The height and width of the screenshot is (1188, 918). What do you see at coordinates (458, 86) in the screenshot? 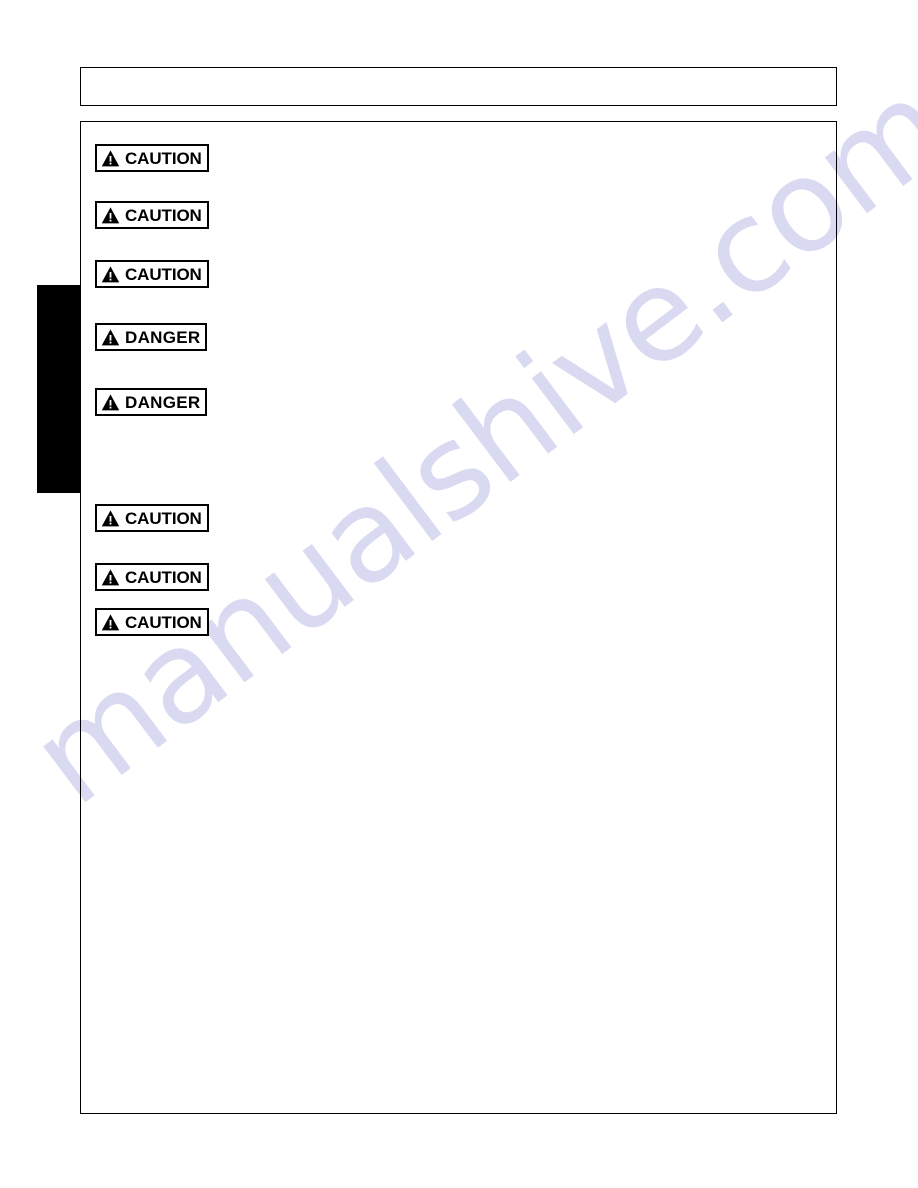
I see `page-header-box` at bounding box center [458, 86].